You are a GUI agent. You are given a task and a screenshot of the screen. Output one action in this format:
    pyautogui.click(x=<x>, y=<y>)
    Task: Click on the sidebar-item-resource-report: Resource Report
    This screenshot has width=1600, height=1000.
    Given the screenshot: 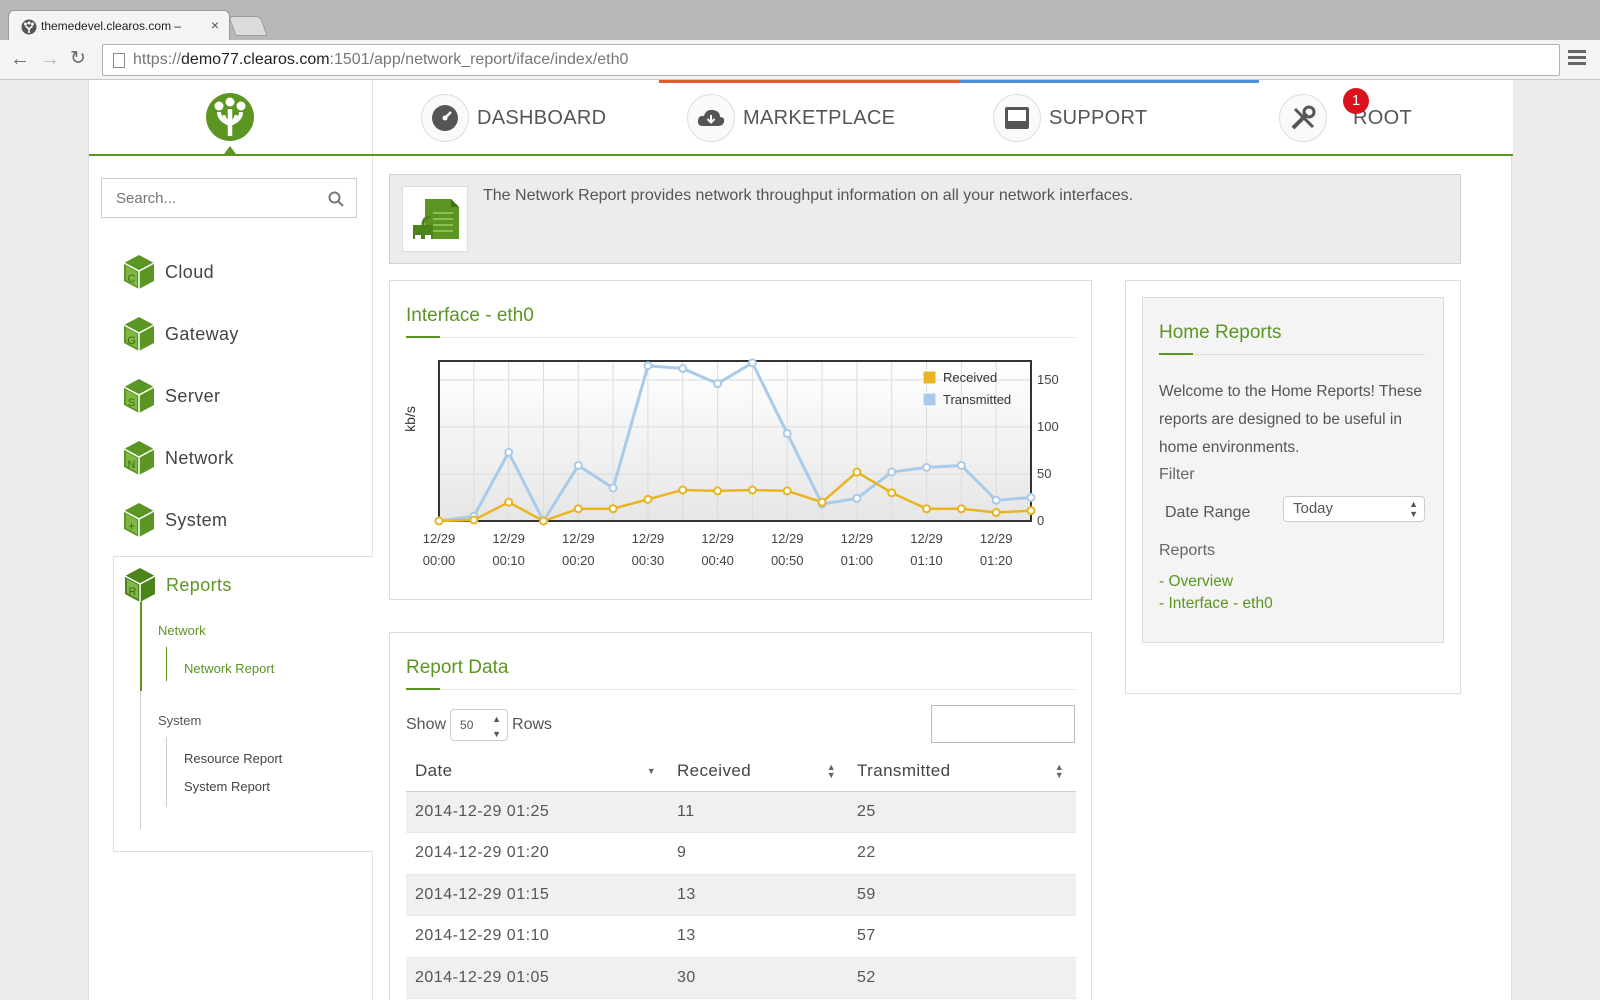 What is the action you would take?
    pyautogui.click(x=233, y=758)
    